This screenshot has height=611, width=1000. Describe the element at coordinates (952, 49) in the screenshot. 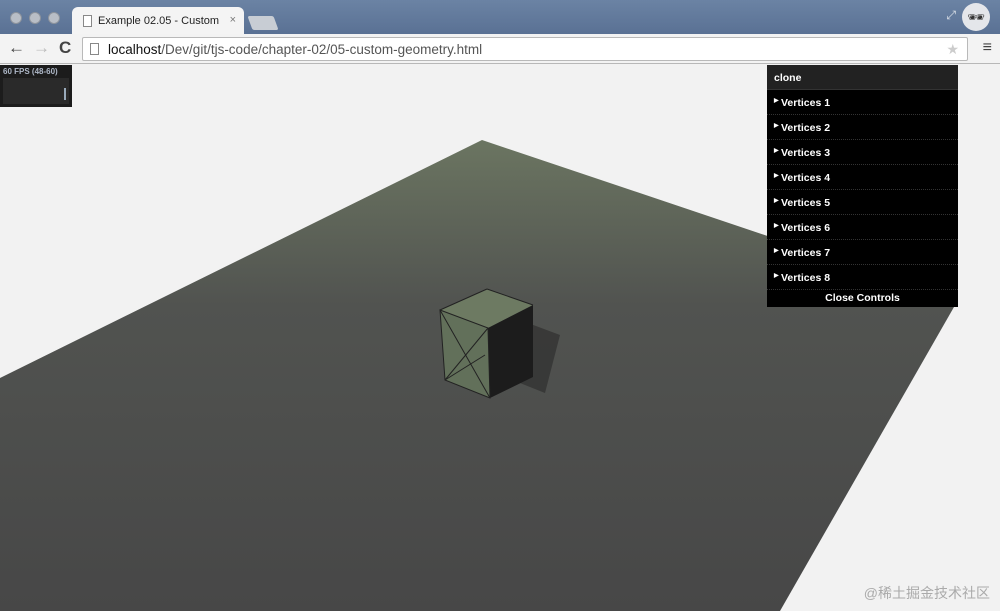

I see `bookmark-star-icon: ★` at that location.